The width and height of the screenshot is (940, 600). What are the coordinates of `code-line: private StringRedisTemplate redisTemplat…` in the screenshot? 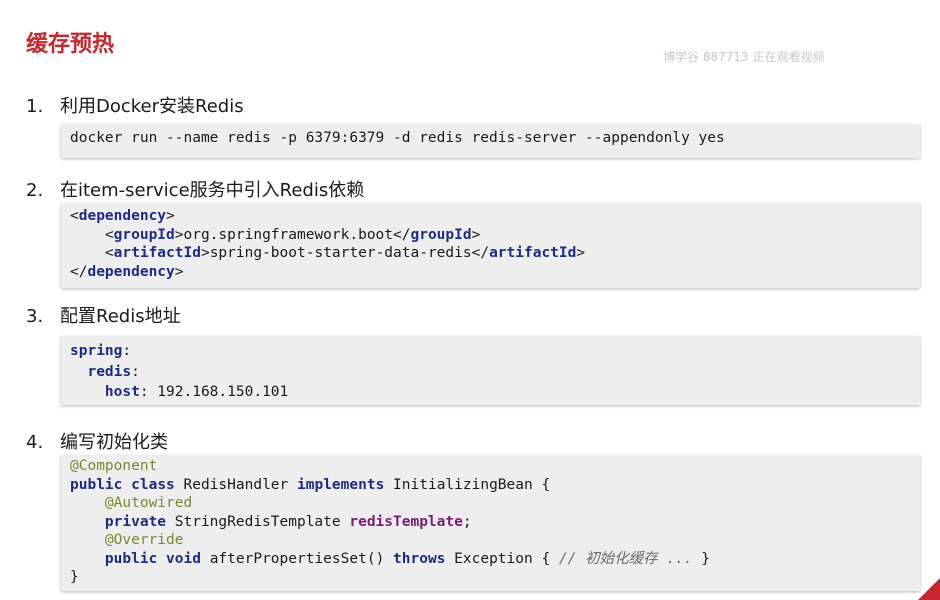 It's located at (288, 521).